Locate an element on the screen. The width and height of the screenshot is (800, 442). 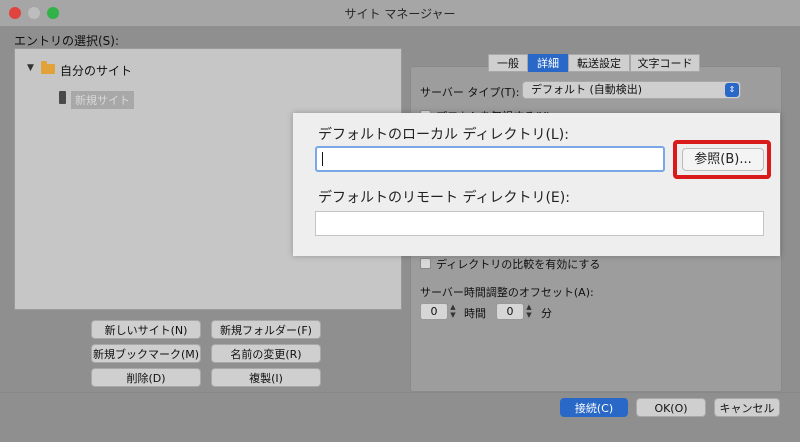
dir-comparison-label: ディレクトリの比較を有効にする is located at coordinates (518, 264).